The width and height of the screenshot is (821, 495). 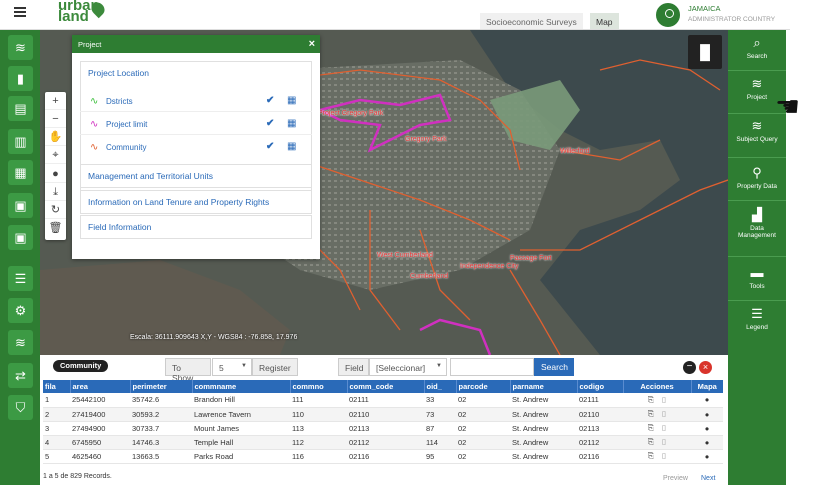 I want to click on menu-tools: ▬ Tools, so click(x=757, y=283).